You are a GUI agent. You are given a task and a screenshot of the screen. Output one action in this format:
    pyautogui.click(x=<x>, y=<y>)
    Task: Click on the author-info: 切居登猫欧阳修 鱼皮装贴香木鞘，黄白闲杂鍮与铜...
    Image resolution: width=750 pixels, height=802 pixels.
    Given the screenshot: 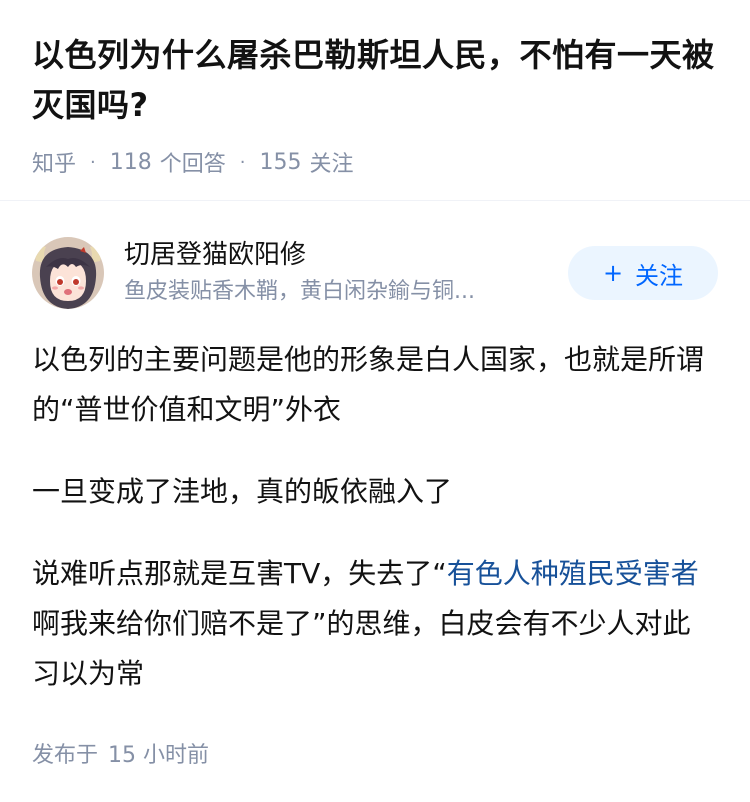 What is the action you would take?
    pyautogui.click(x=339, y=273)
    